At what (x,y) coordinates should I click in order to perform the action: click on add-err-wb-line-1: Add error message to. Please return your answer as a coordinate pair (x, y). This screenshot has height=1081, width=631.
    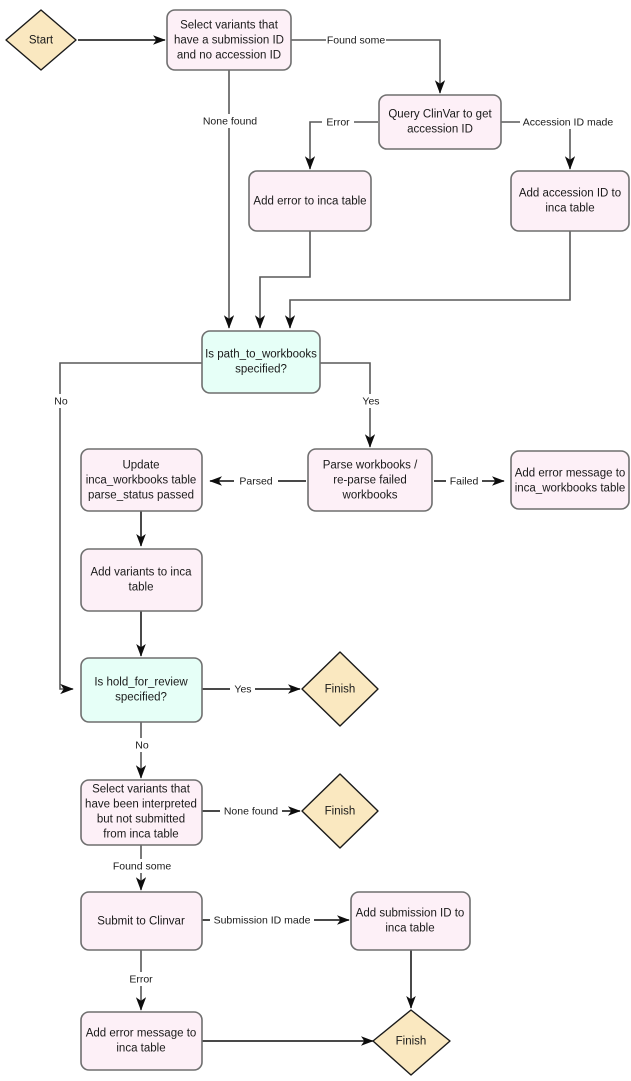
    Looking at the image, I should click on (570, 474).